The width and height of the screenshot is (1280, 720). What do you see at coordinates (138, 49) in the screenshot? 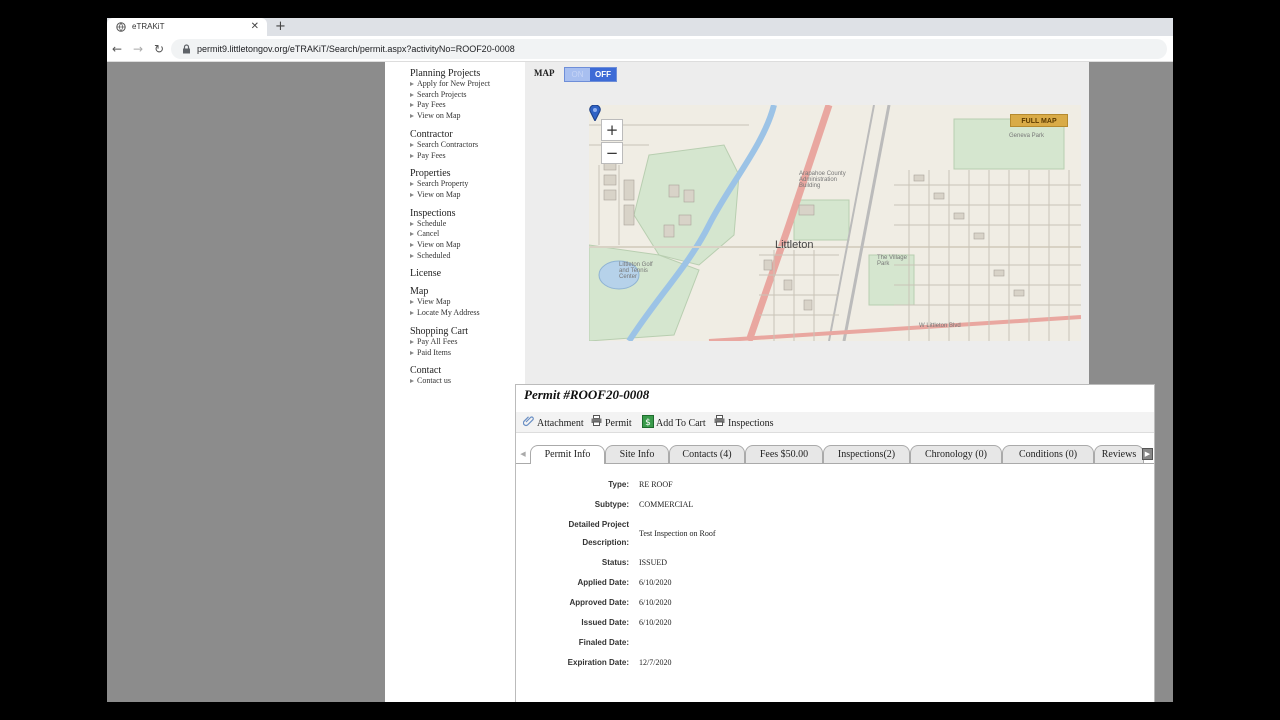
I see `forward-arrow-icon: →` at bounding box center [138, 49].